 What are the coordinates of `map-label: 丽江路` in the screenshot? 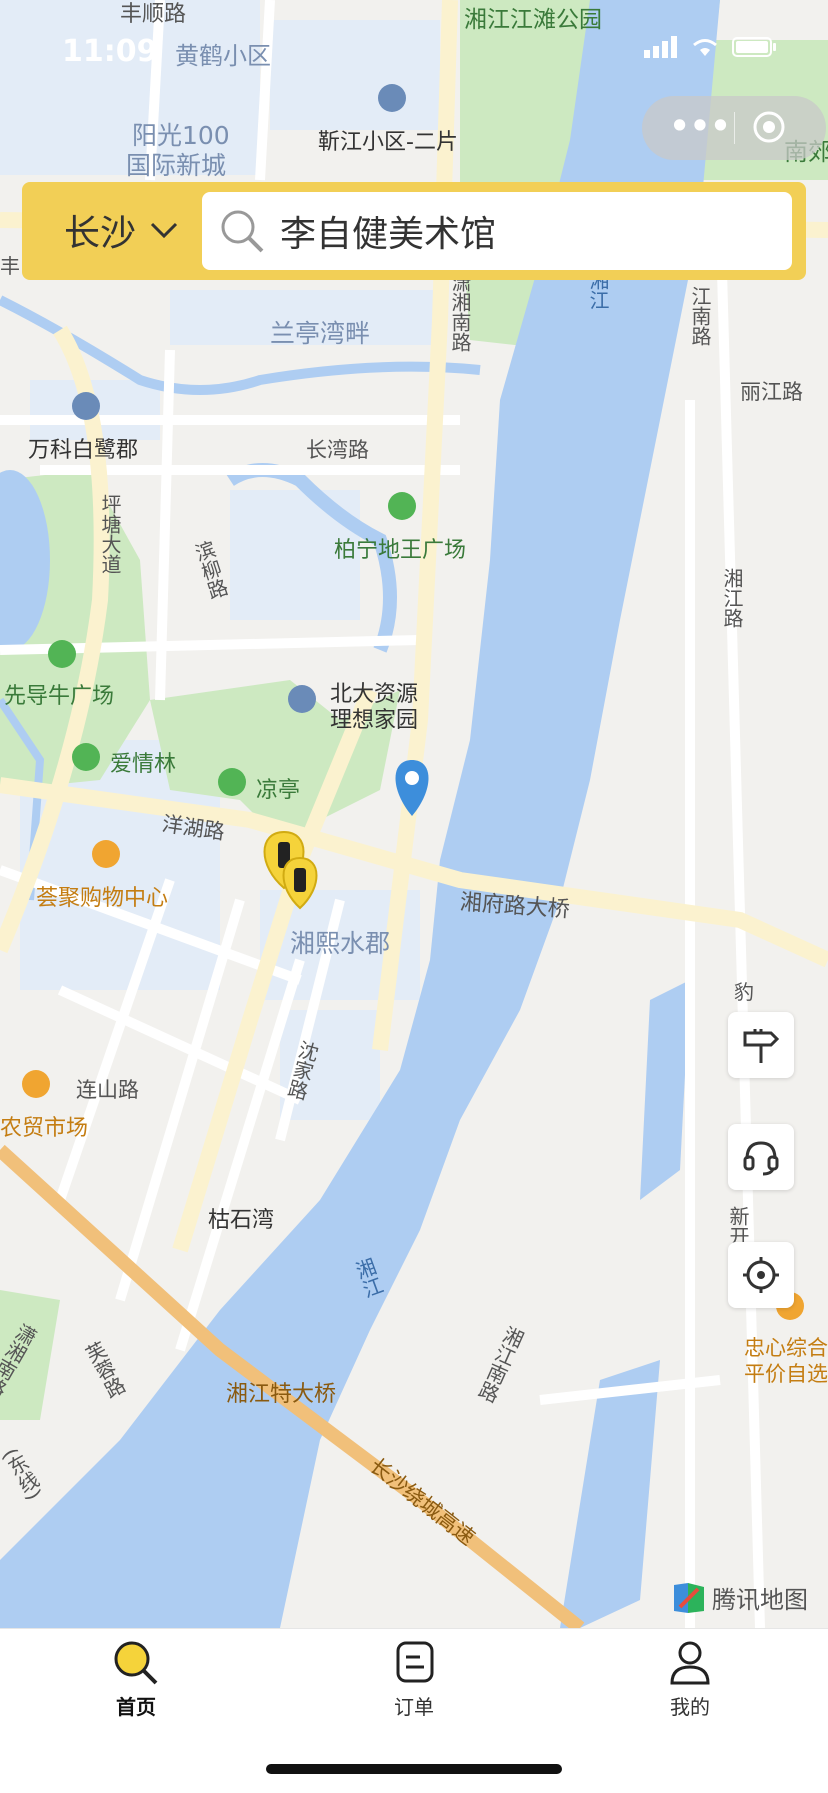 It's located at (771, 392).